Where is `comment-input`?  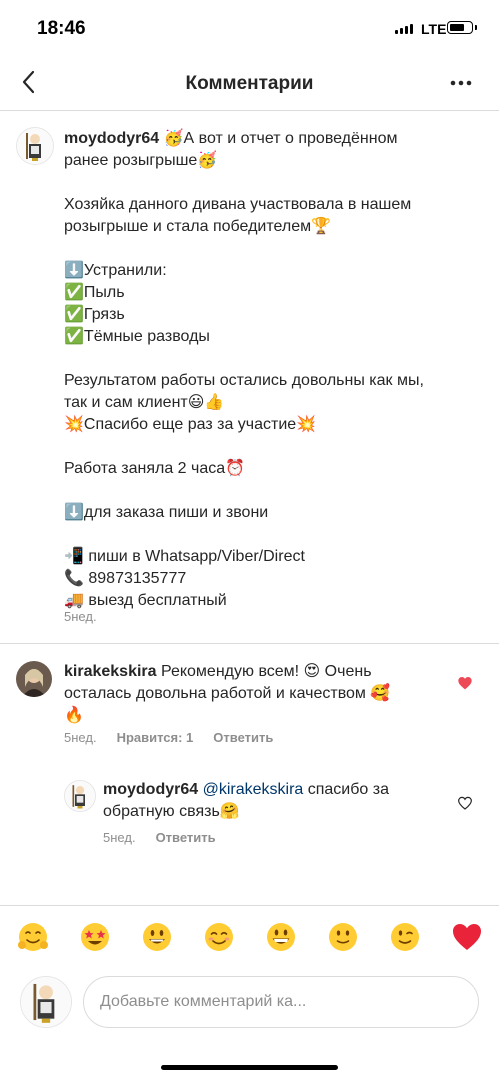 comment-input is located at coordinates (281, 1002).